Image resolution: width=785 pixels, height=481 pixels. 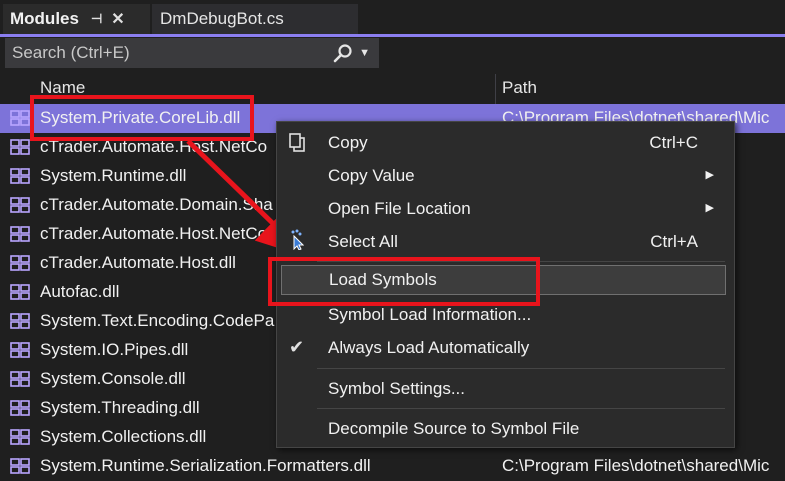 What do you see at coordinates (363, 241) in the screenshot?
I see `menu-item-select-all-label: Select All` at bounding box center [363, 241].